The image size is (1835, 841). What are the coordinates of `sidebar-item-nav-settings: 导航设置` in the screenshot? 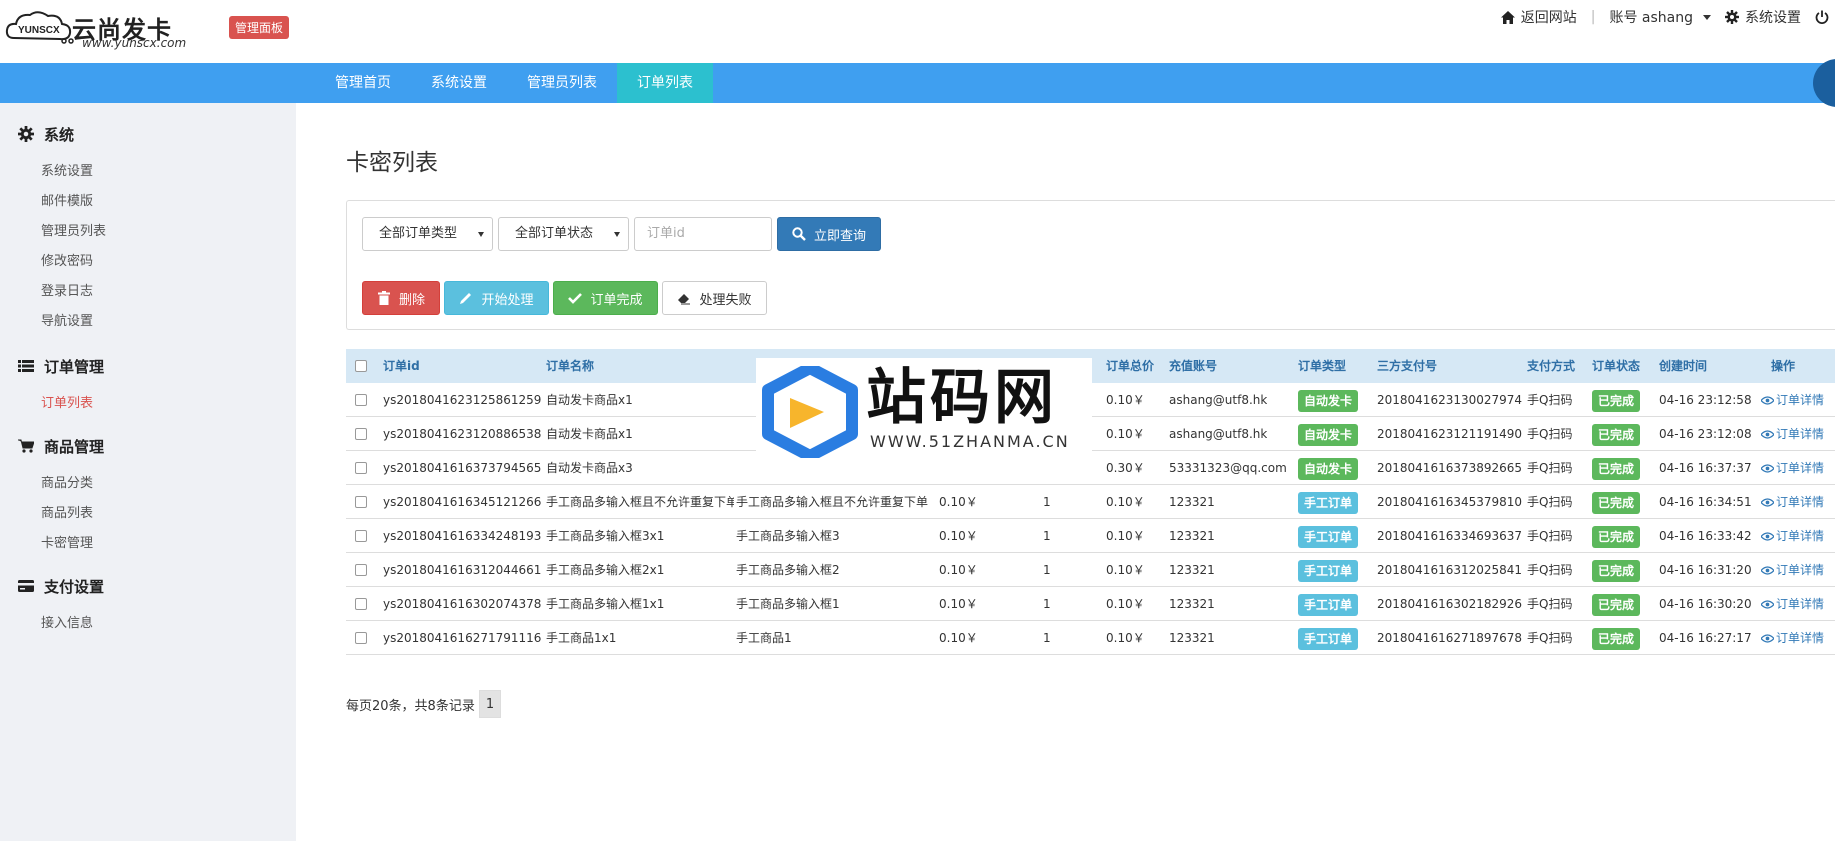 It's located at (73, 322).